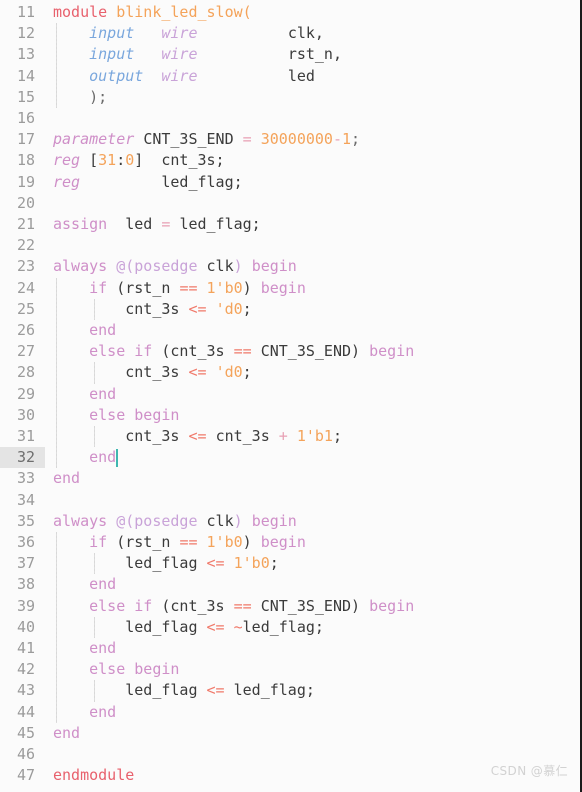 Image resolution: width=582 pixels, height=792 pixels. I want to click on line-number: 26, so click(25, 330).